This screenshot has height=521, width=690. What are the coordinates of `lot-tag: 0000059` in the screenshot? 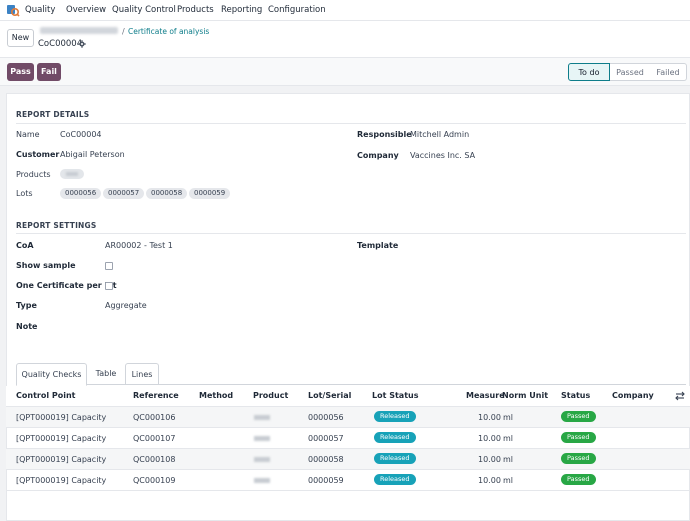 It's located at (210, 193).